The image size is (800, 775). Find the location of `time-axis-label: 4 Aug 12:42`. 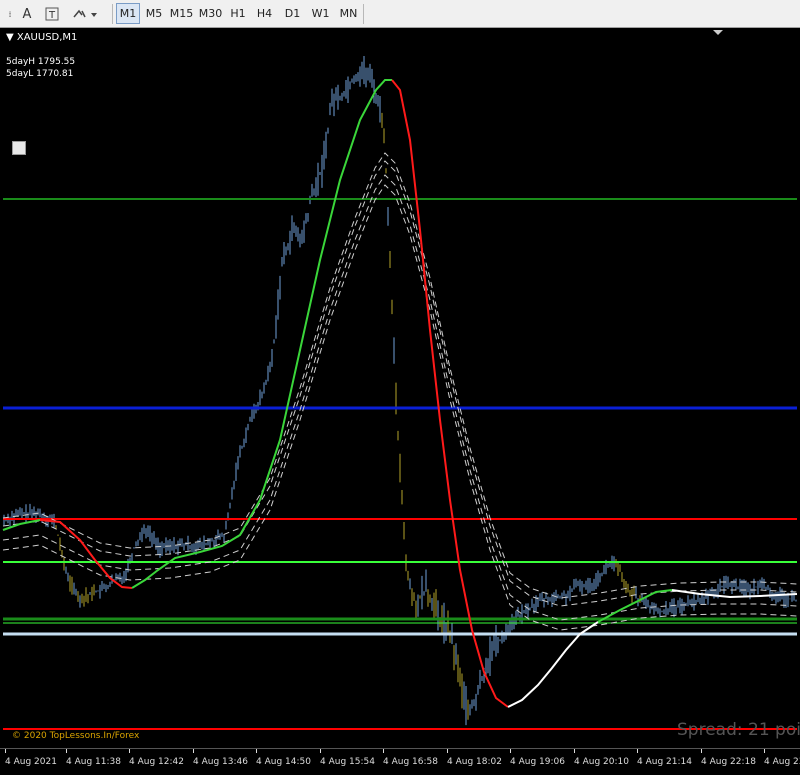

time-axis-label: 4 Aug 12:42 is located at coordinates (156, 762).